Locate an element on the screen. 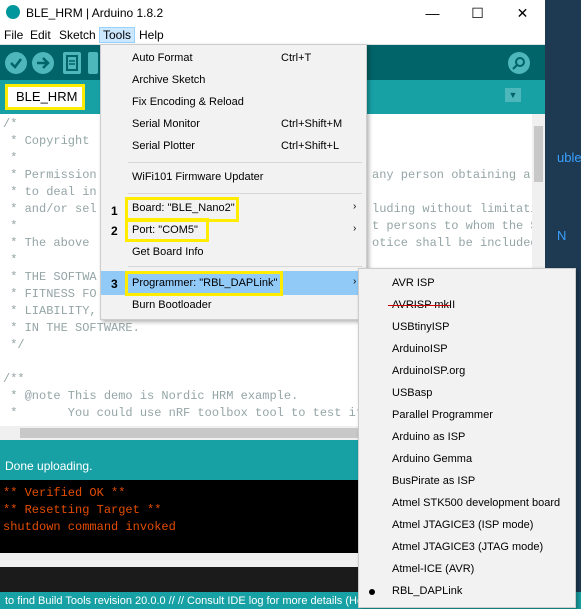  programmer-option: Arduino Gemma is located at coordinates (432, 459).